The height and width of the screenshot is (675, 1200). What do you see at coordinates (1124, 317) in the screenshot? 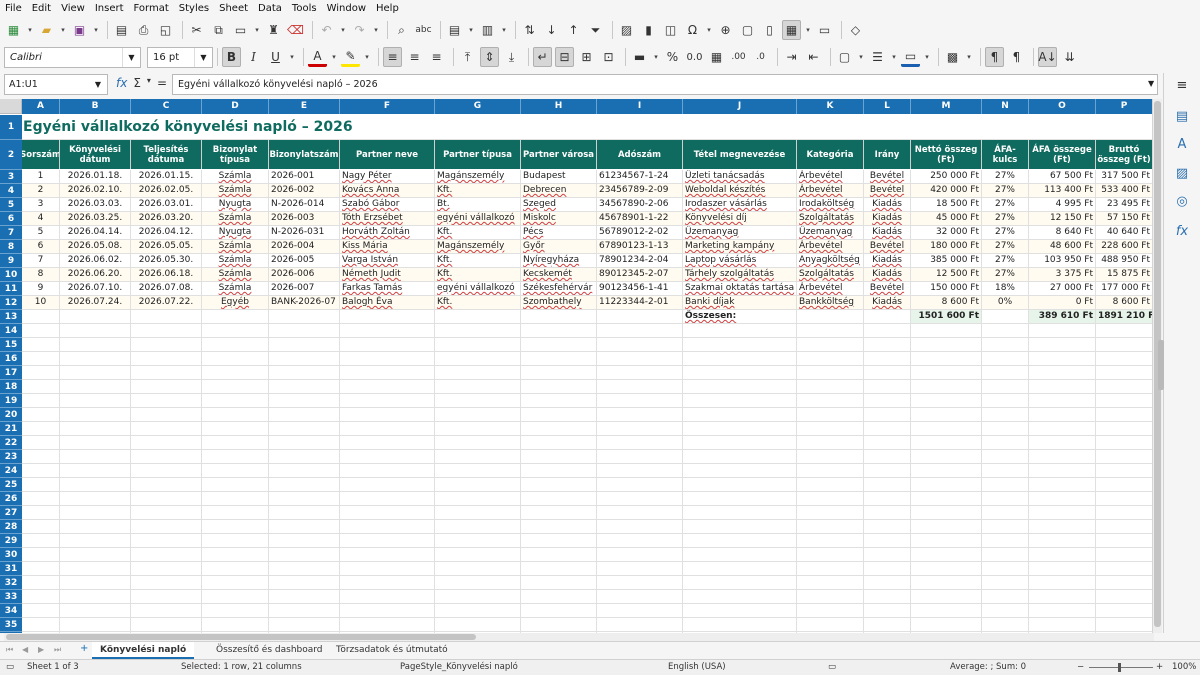
I see `total-gross: 1891 210 Ft` at bounding box center [1124, 317].